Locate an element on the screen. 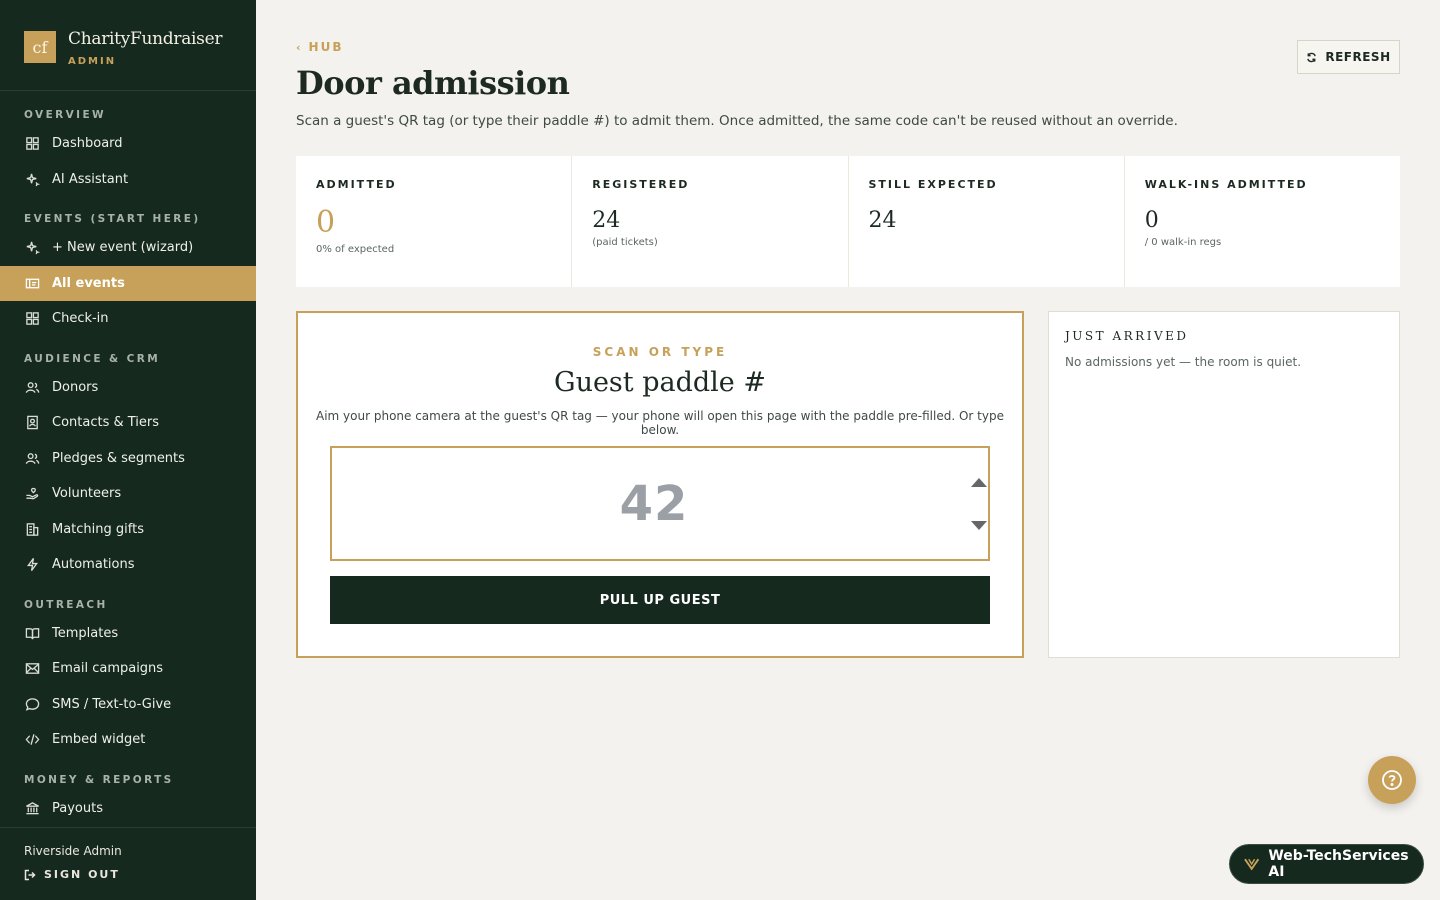 The width and height of the screenshot is (1440, 900). check-chevron-icon is located at coordinates (1252, 864).